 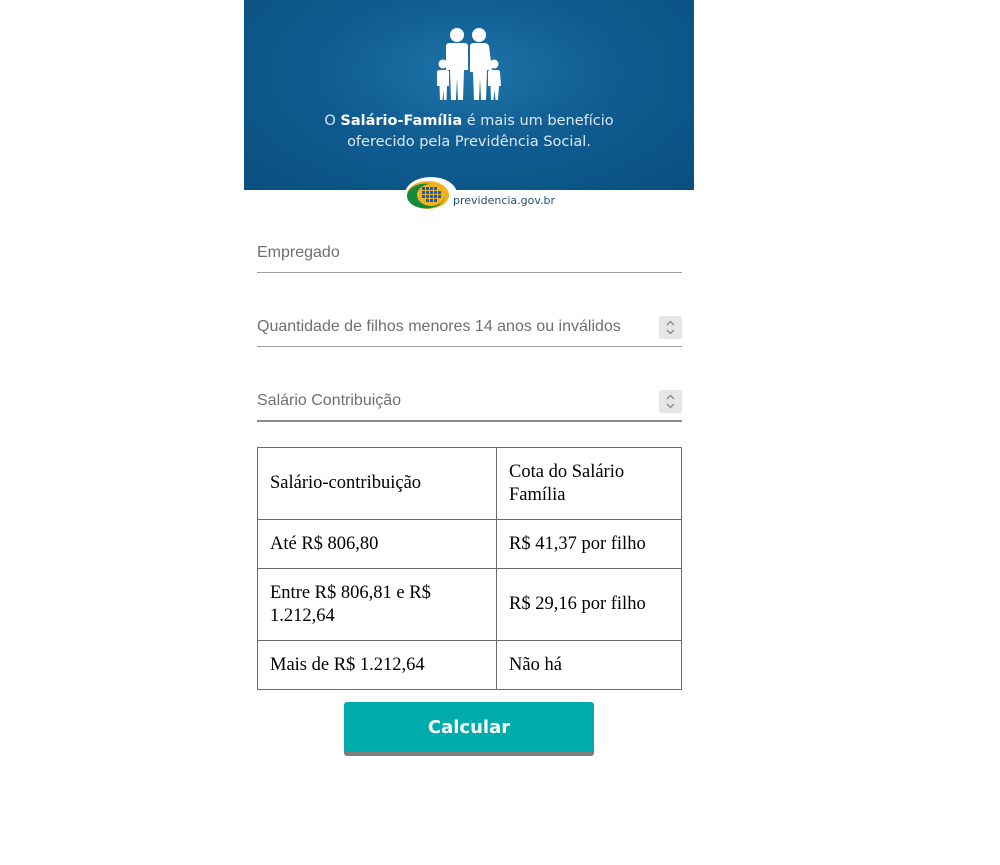 I want to click on table-cell: Mais de R$ 1.212,64, so click(x=377, y=665).